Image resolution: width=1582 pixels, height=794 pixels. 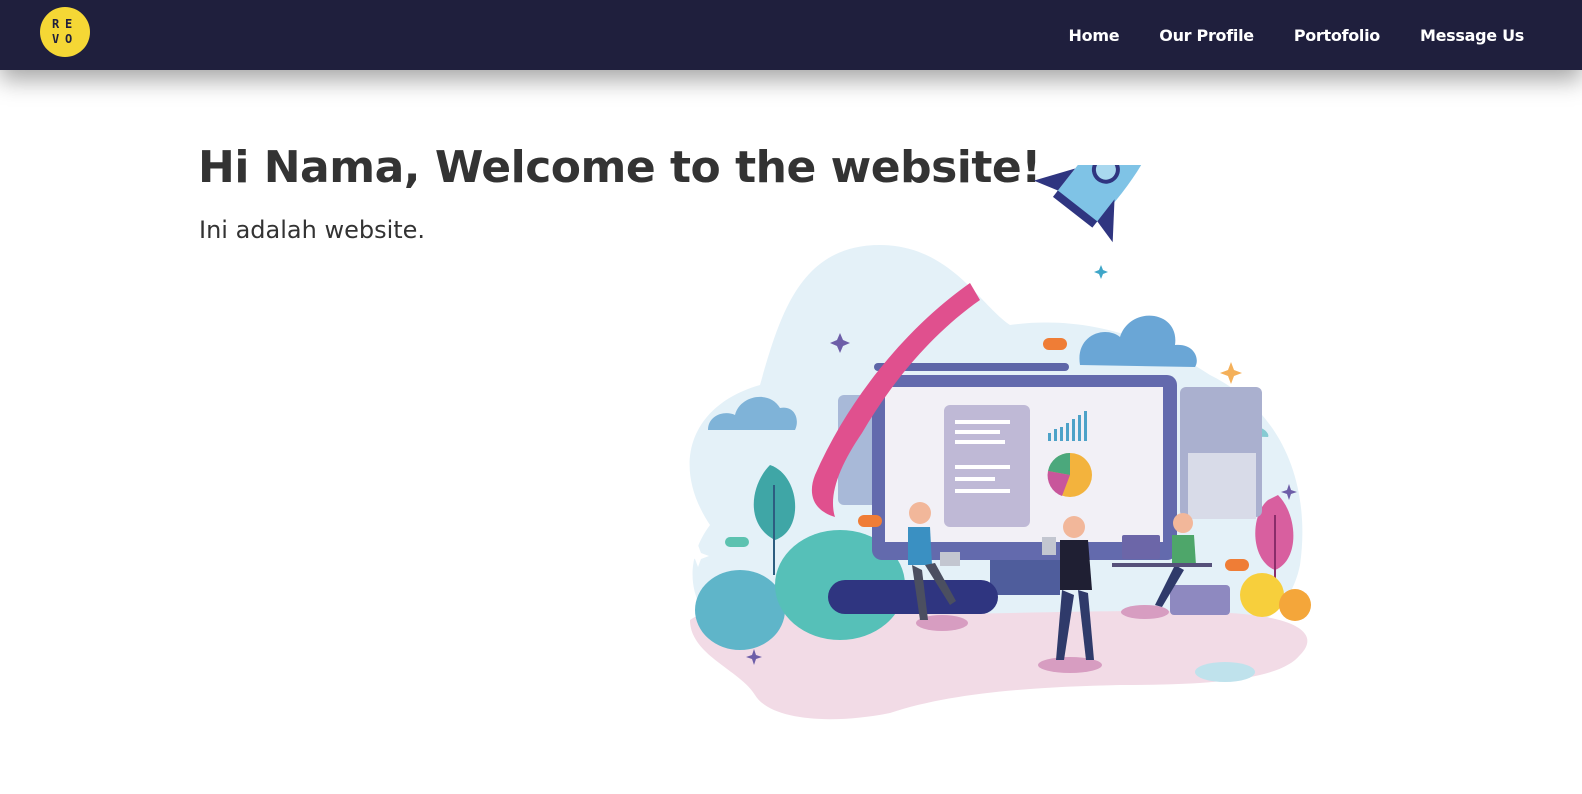 I want to click on main-nav: Home Our Profile Portofolio Message Us, so click(x=1297, y=35).